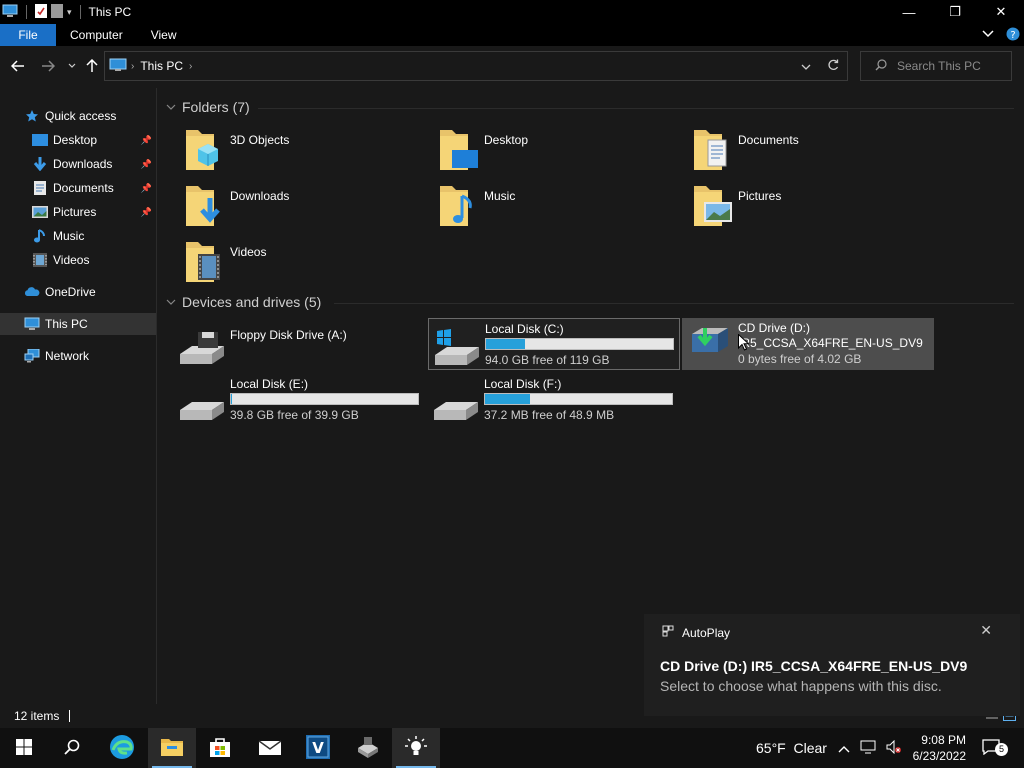 This screenshot has width=1024, height=768. Describe the element at coordinates (78, 236) in the screenshot. I see `sidebar-item-music: Music` at that location.